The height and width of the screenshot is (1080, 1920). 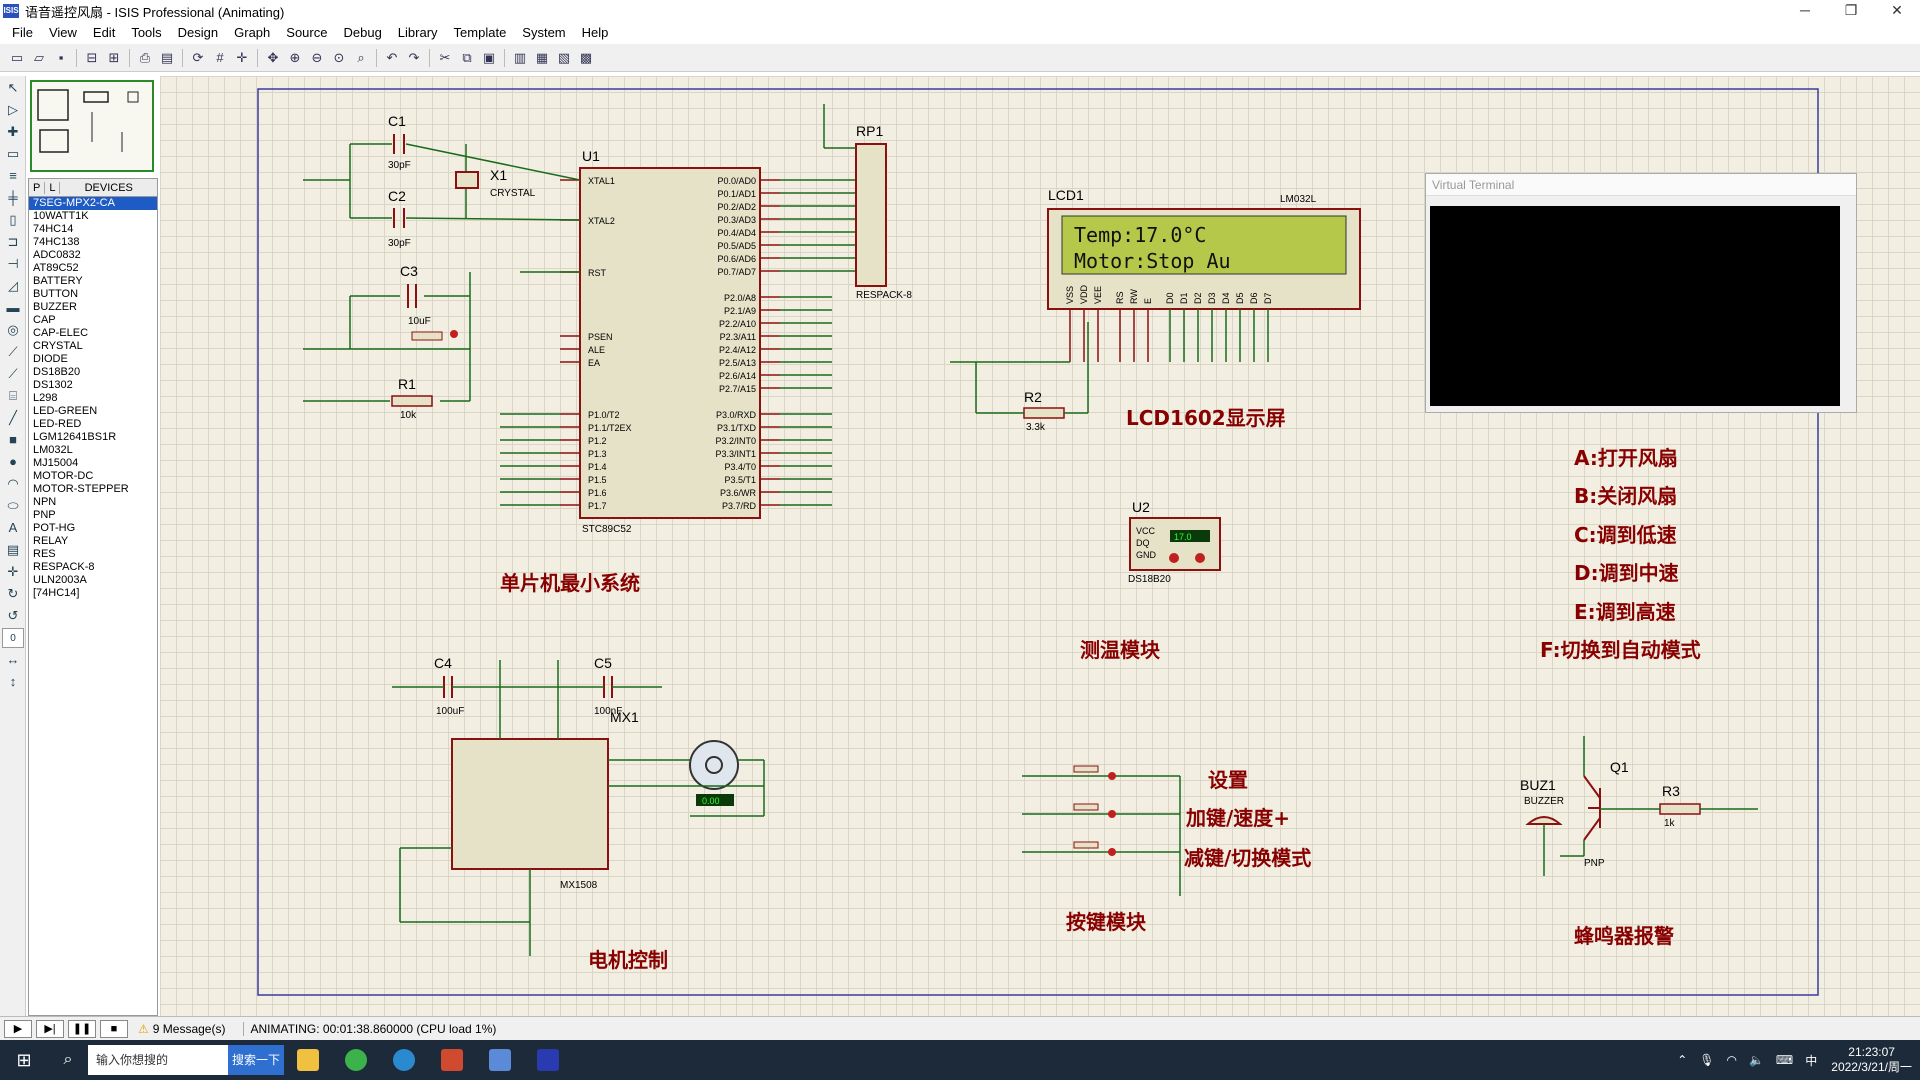 I want to click on resistor-r2, so click(x=1019, y=370).